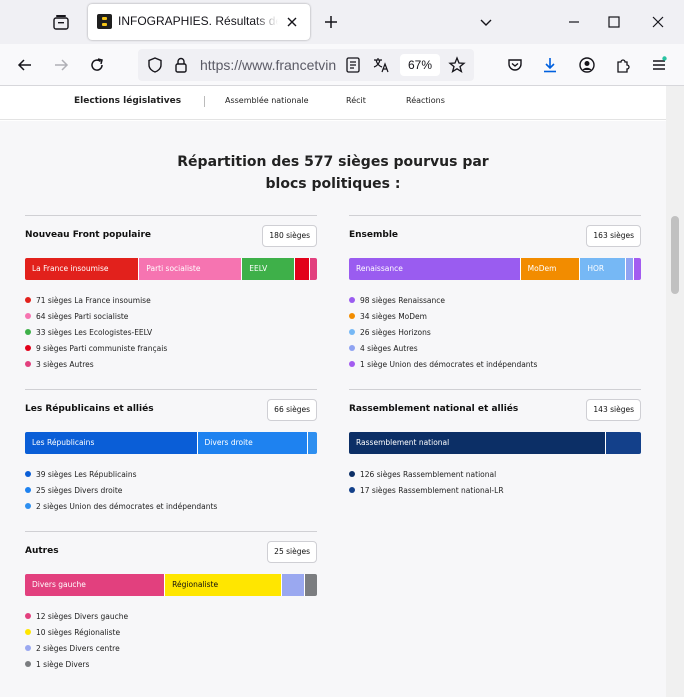 Image resolution: width=684 pixels, height=697 pixels. Describe the element at coordinates (381, 65) in the screenshot. I see `translate-icon` at that location.